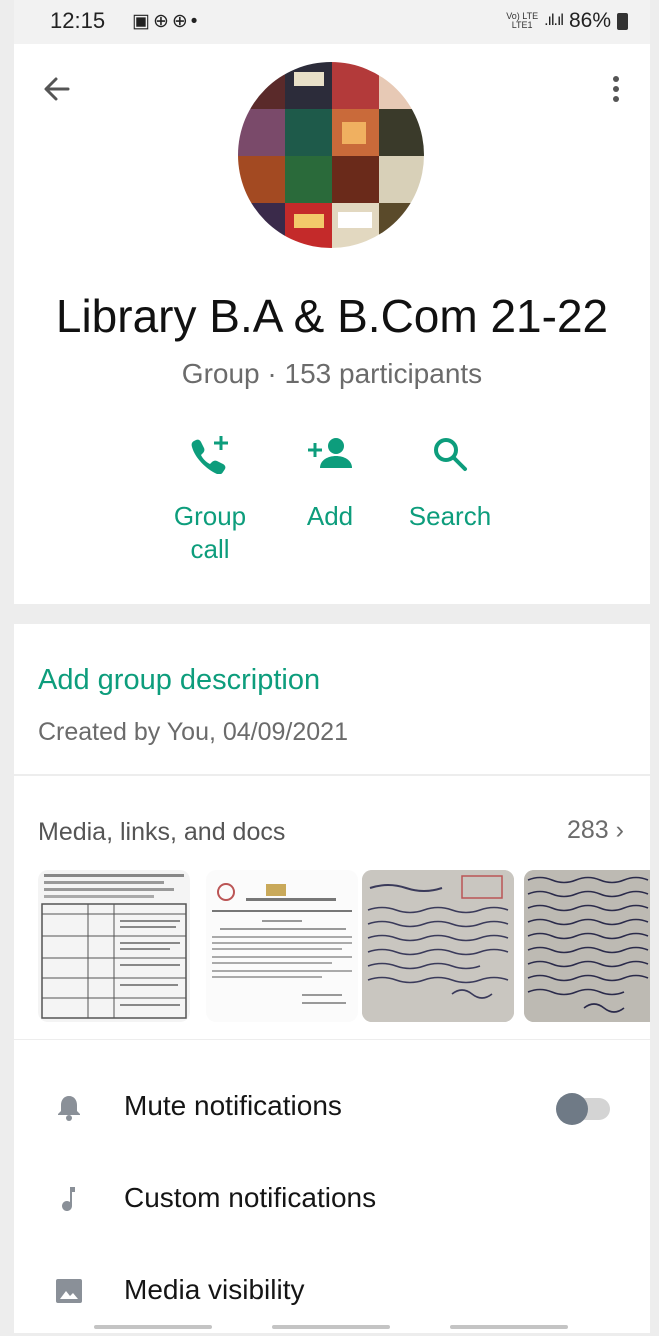 This screenshot has width=659, height=1336. Describe the element at coordinates (622, 21) in the screenshot. I see `battery-icon` at that location.